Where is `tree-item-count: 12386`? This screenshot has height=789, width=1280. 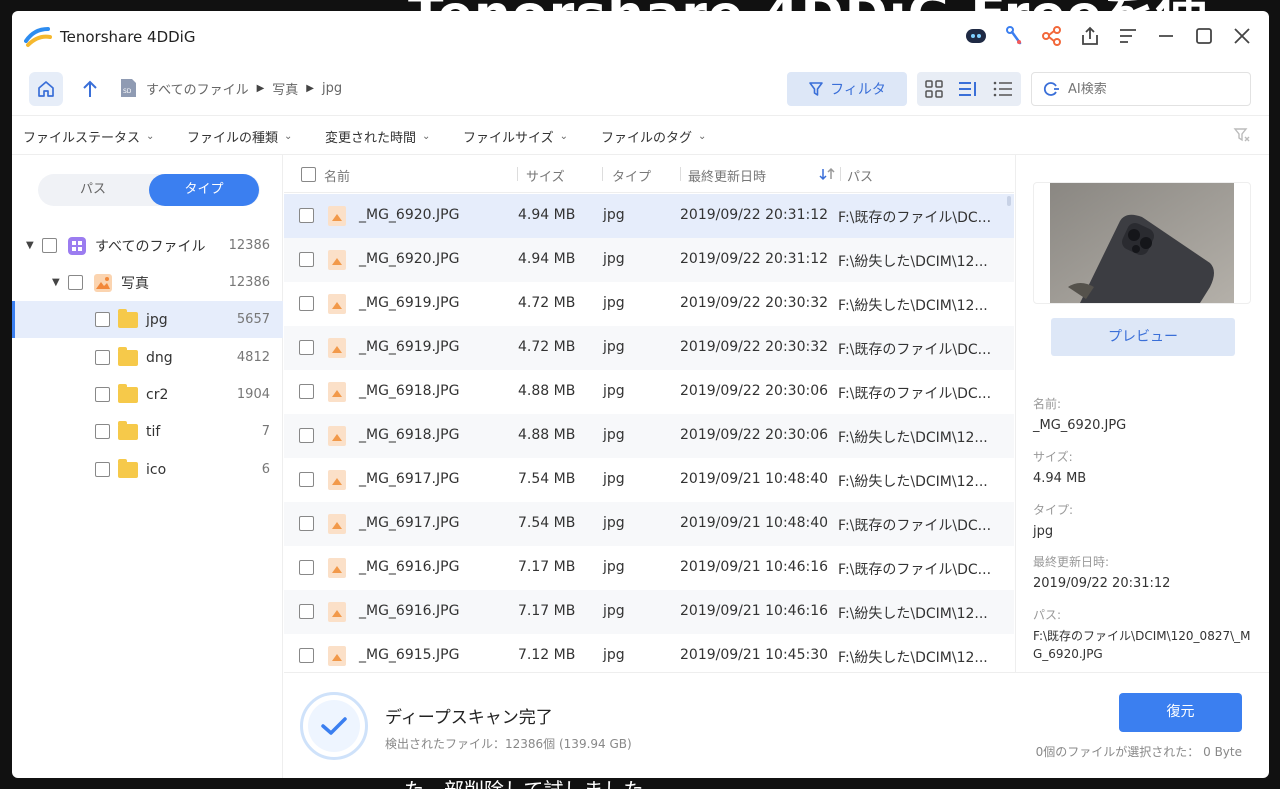 tree-item-count: 12386 is located at coordinates (249, 245).